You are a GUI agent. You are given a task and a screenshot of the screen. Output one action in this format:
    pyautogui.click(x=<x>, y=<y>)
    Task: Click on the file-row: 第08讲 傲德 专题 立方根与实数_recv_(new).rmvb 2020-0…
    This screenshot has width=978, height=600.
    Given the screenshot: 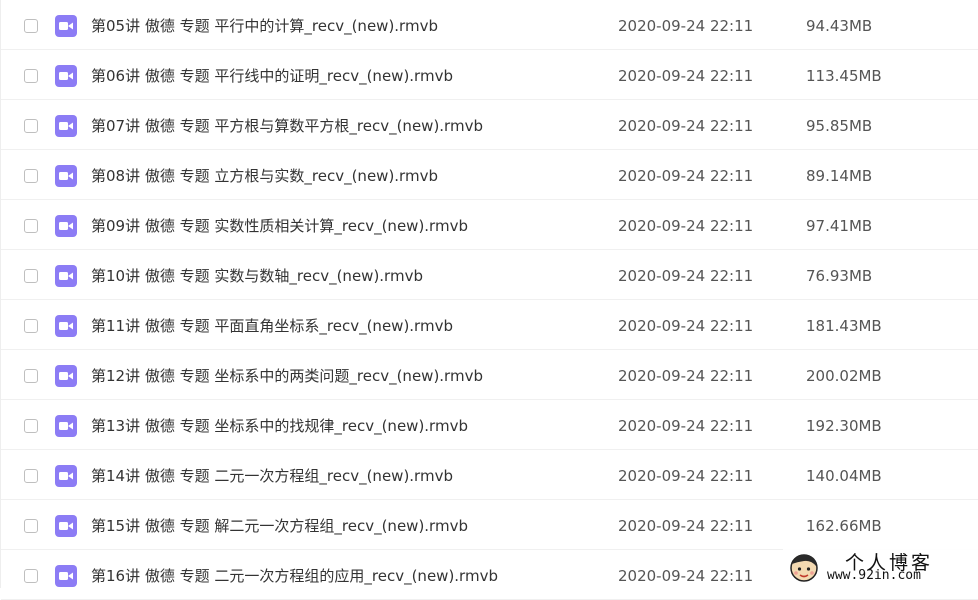 What is the action you would take?
    pyautogui.click(x=489, y=175)
    